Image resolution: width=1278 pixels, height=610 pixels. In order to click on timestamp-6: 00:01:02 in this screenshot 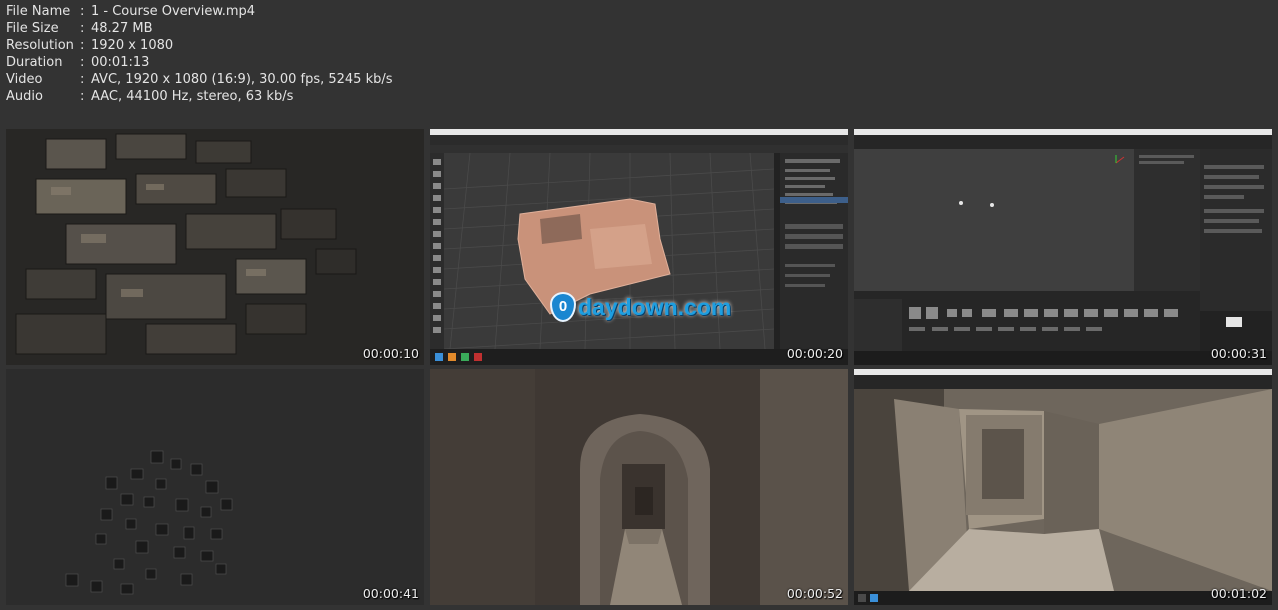, I will do `click(1238, 593)`.